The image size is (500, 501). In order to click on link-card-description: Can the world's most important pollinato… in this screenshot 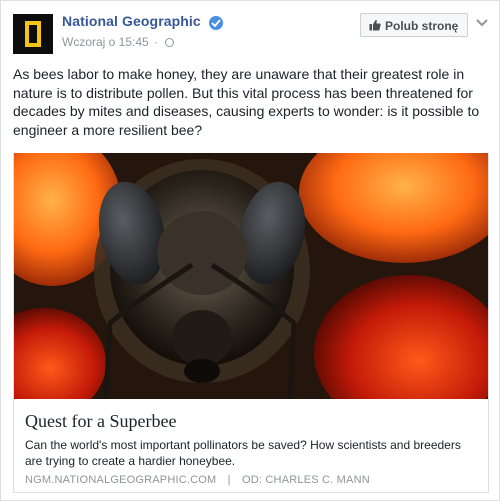, I will do `click(243, 453)`.